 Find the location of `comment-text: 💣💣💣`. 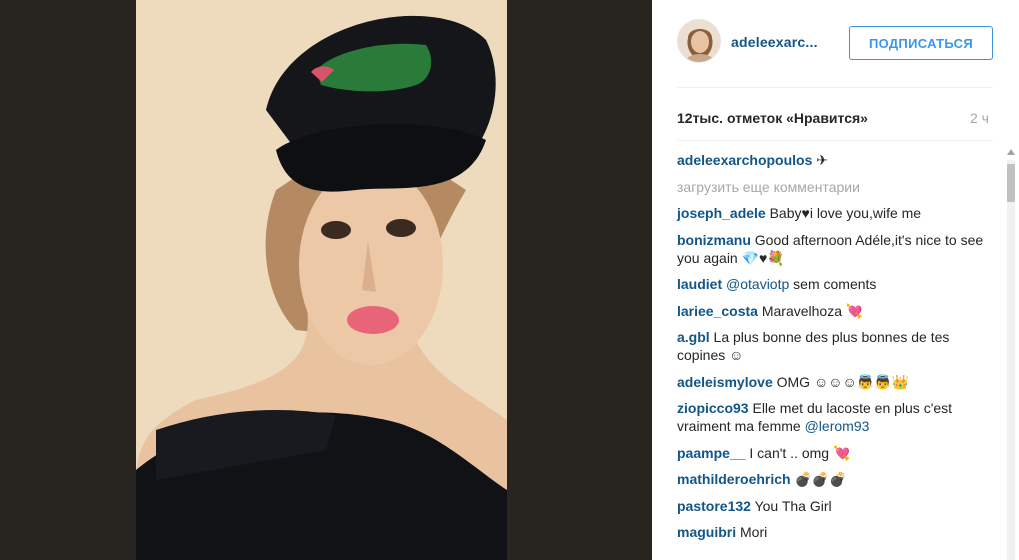

comment-text: 💣💣💣 is located at coordinates (818, 479).